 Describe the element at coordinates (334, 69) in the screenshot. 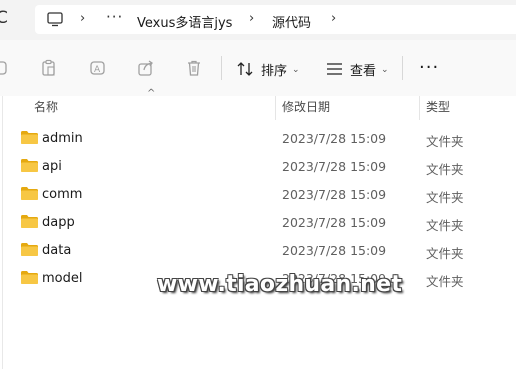

I see `view-icon` at that location.